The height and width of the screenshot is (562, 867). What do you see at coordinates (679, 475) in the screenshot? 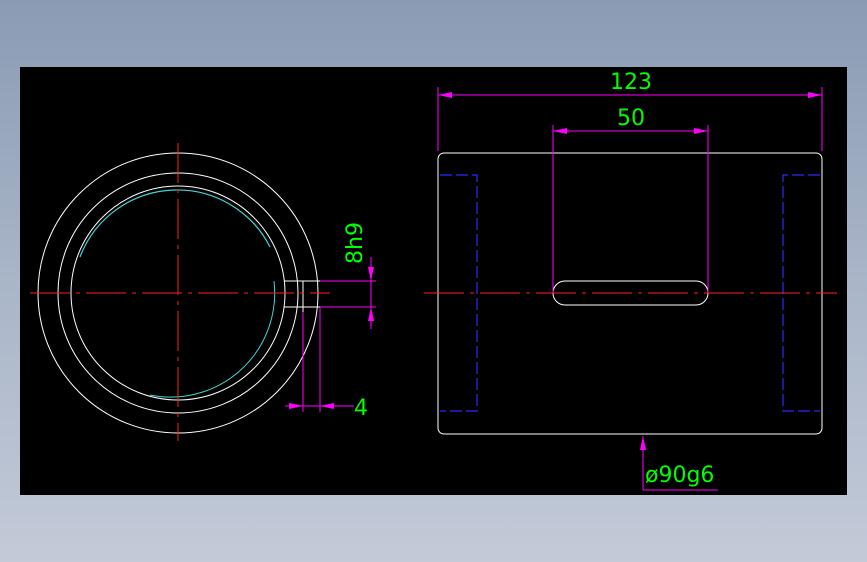
I see `dim-text-90g6: ø90g6` at bounding box center [679, 475].